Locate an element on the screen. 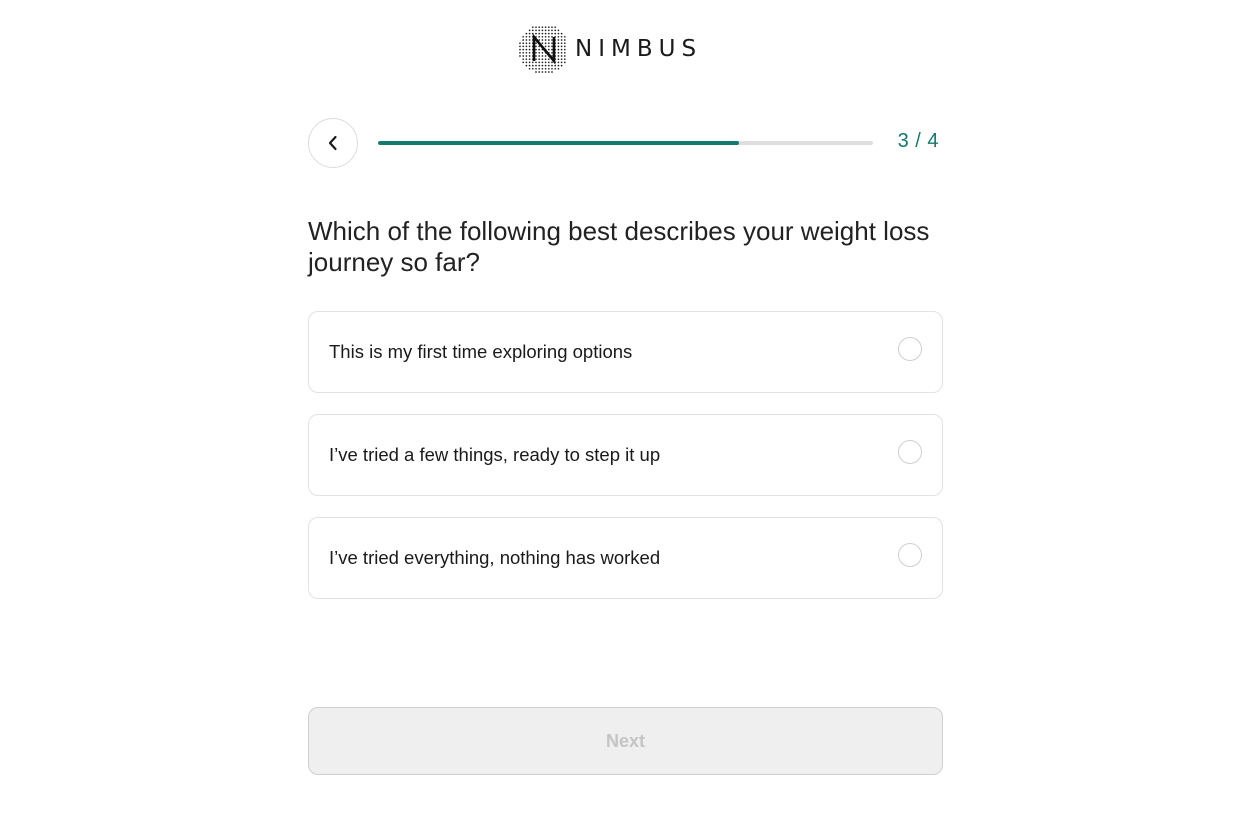  option-card: This is my first time exploring options is located at coordinates (625, 352).